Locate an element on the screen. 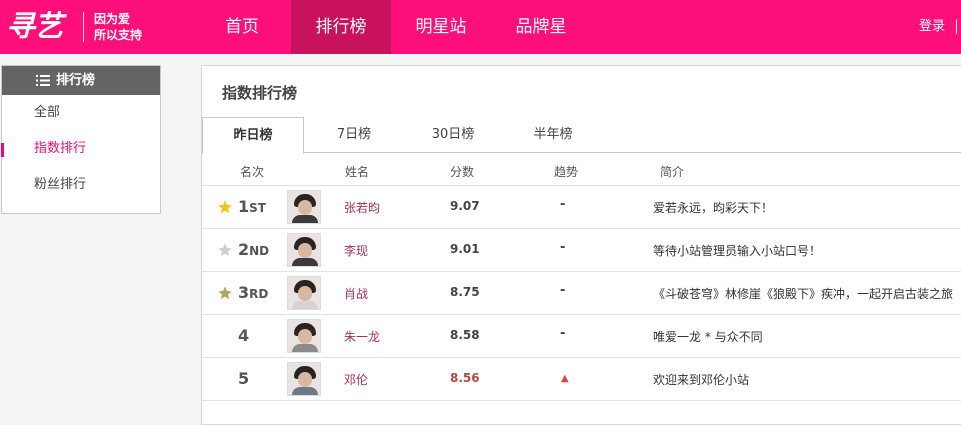 This screenshot has width=961, height=425. rank-digit: 4 is located at coordinates (244, 335).